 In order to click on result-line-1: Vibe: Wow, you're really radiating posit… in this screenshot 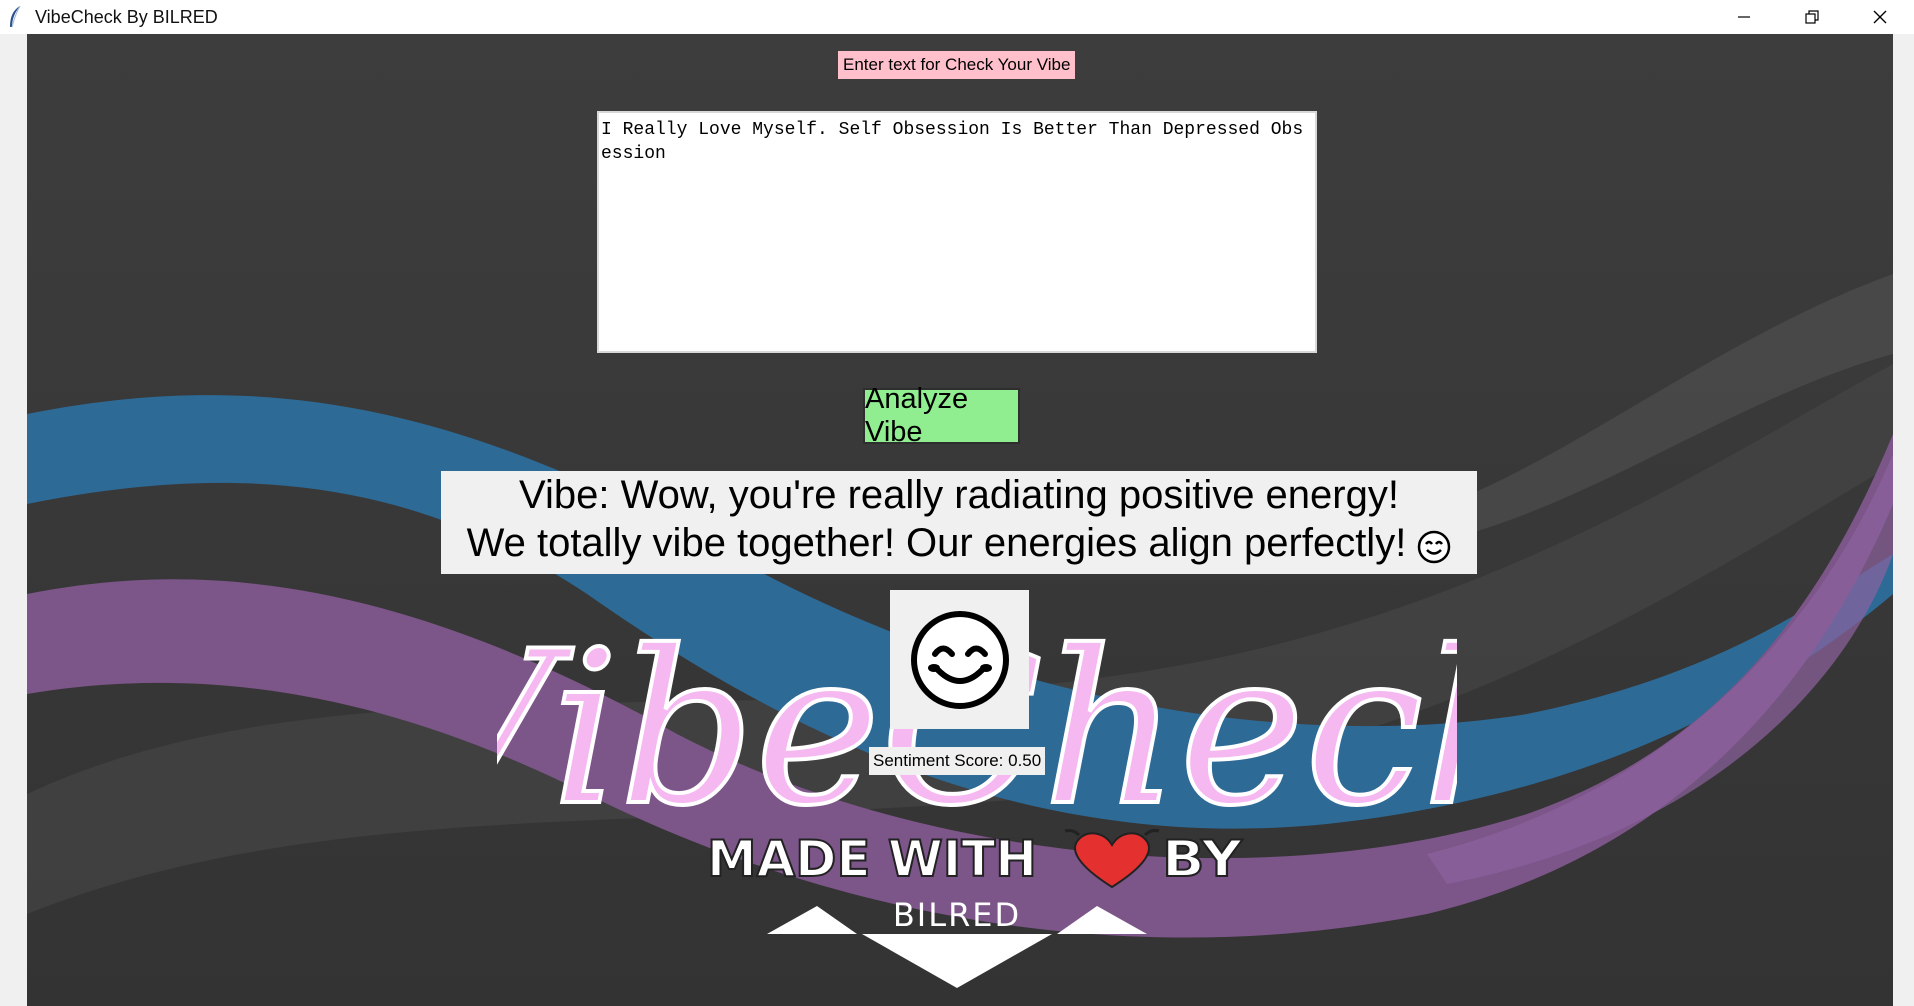, I will do `click(959, 494)`.